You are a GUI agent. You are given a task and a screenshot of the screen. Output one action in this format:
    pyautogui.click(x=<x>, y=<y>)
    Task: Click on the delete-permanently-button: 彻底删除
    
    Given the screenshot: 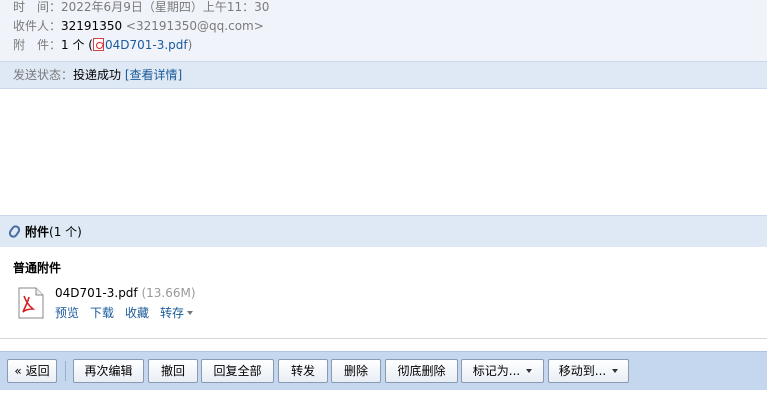 What is the action you would take?
    pyautogui.click(x=421, y=371)
    